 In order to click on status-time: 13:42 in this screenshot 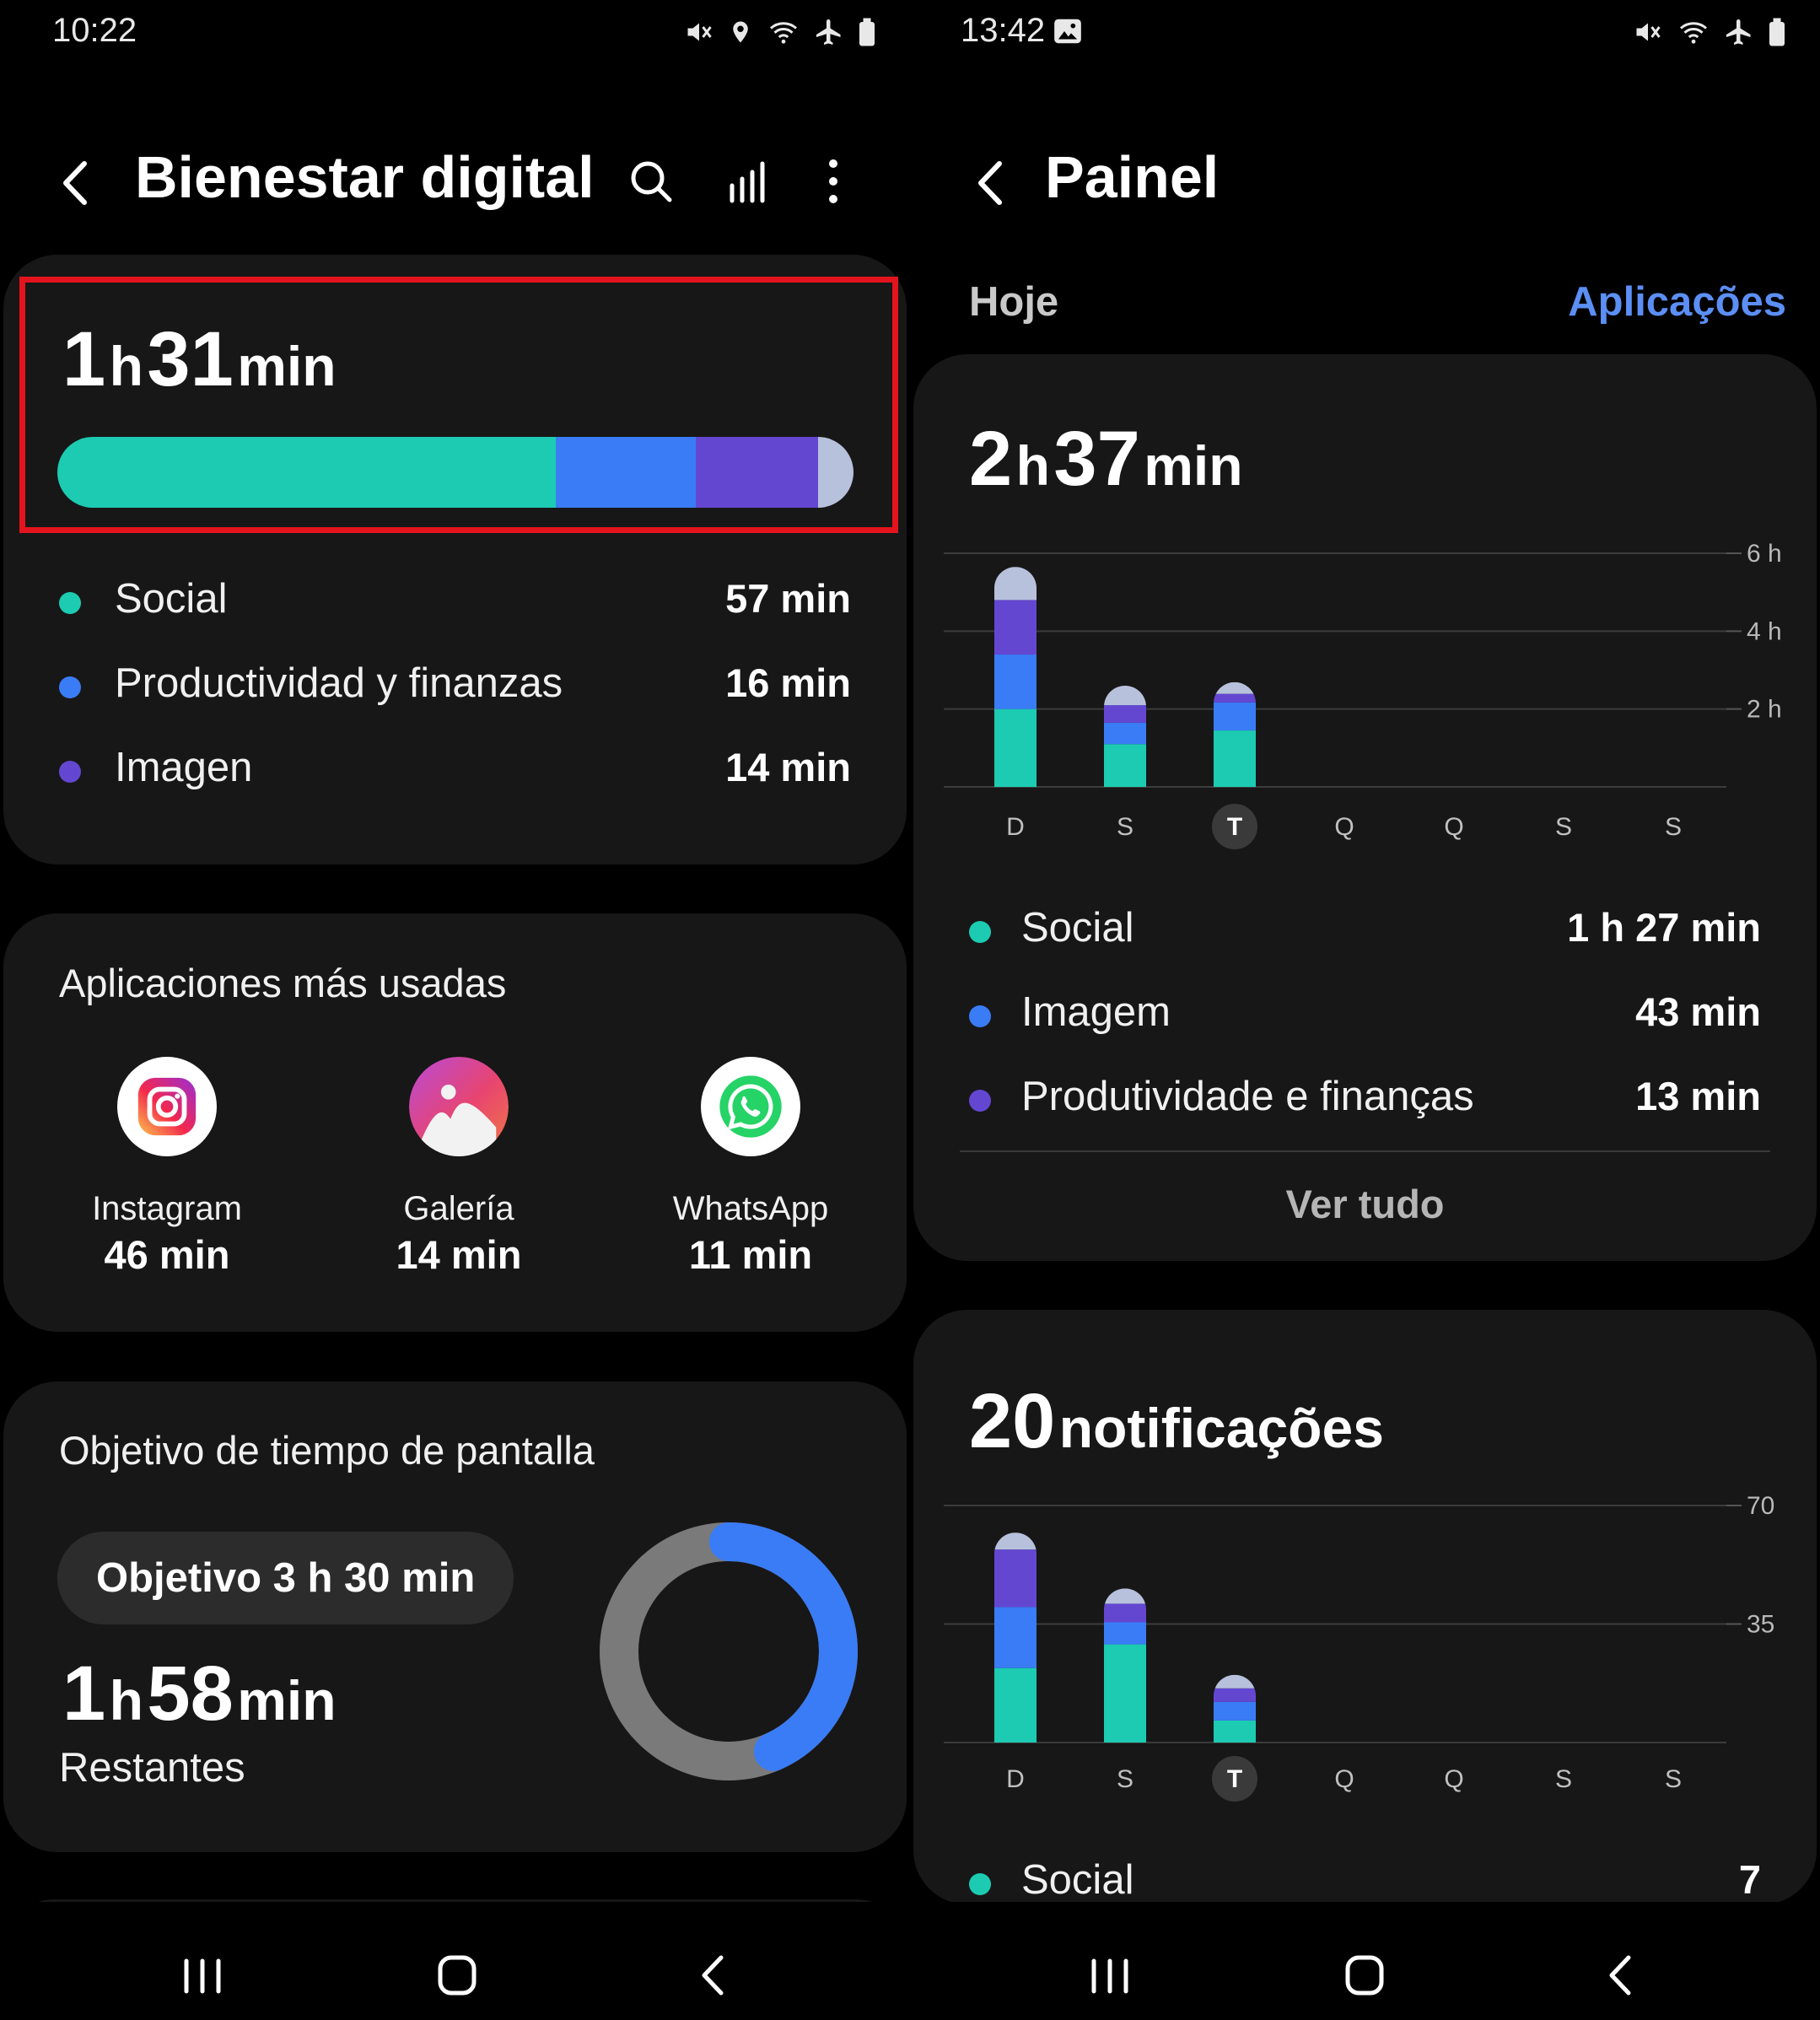, I will do `click(1003, 30)`.